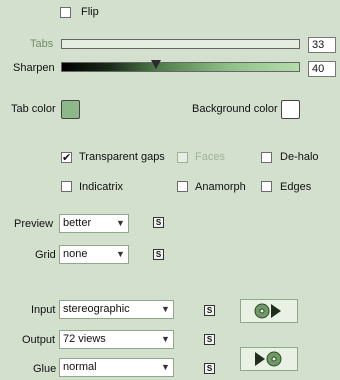  I want to click on sharpen-value-field: 40, so click(322, 69).